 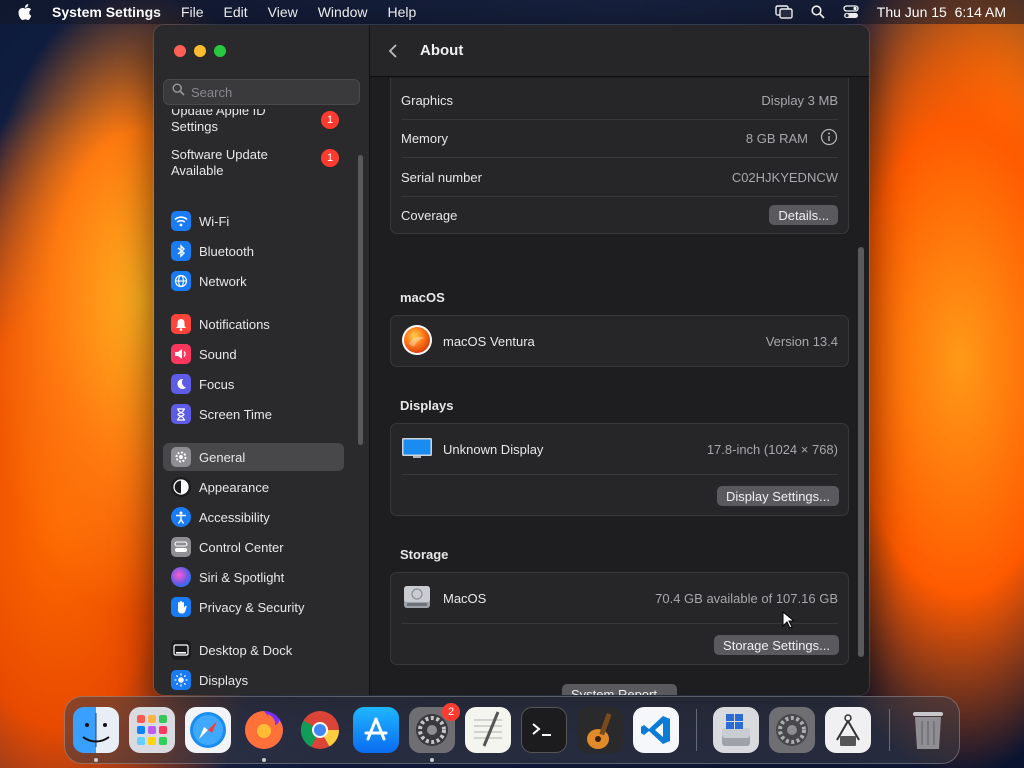 I want to click on sidebar-item-bluetooth: Bluetooth, so click(x=253, y=251).